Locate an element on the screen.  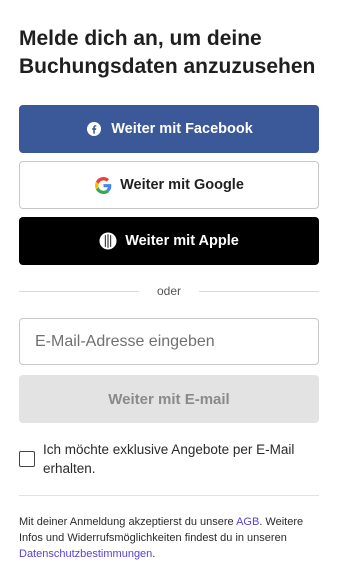
facebook-icon is located at coordinates (94, 129).